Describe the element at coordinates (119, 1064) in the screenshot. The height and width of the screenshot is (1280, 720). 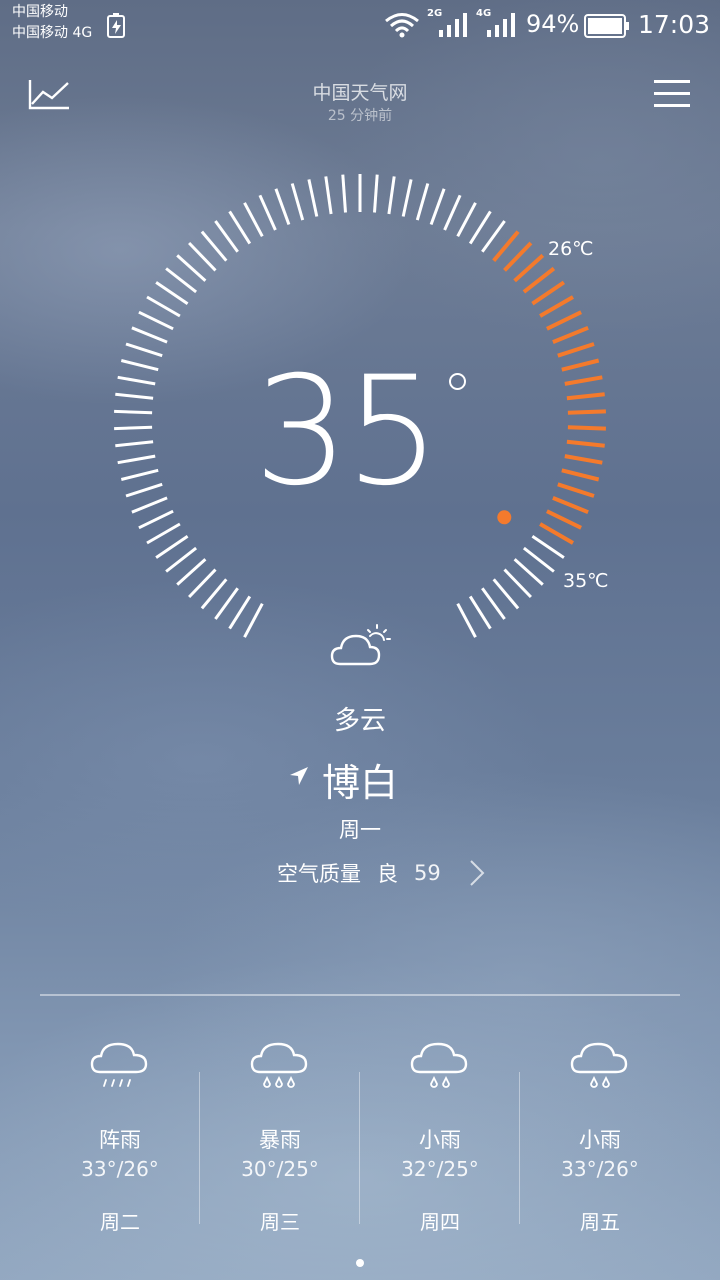
I see `shower-icon` at that location.